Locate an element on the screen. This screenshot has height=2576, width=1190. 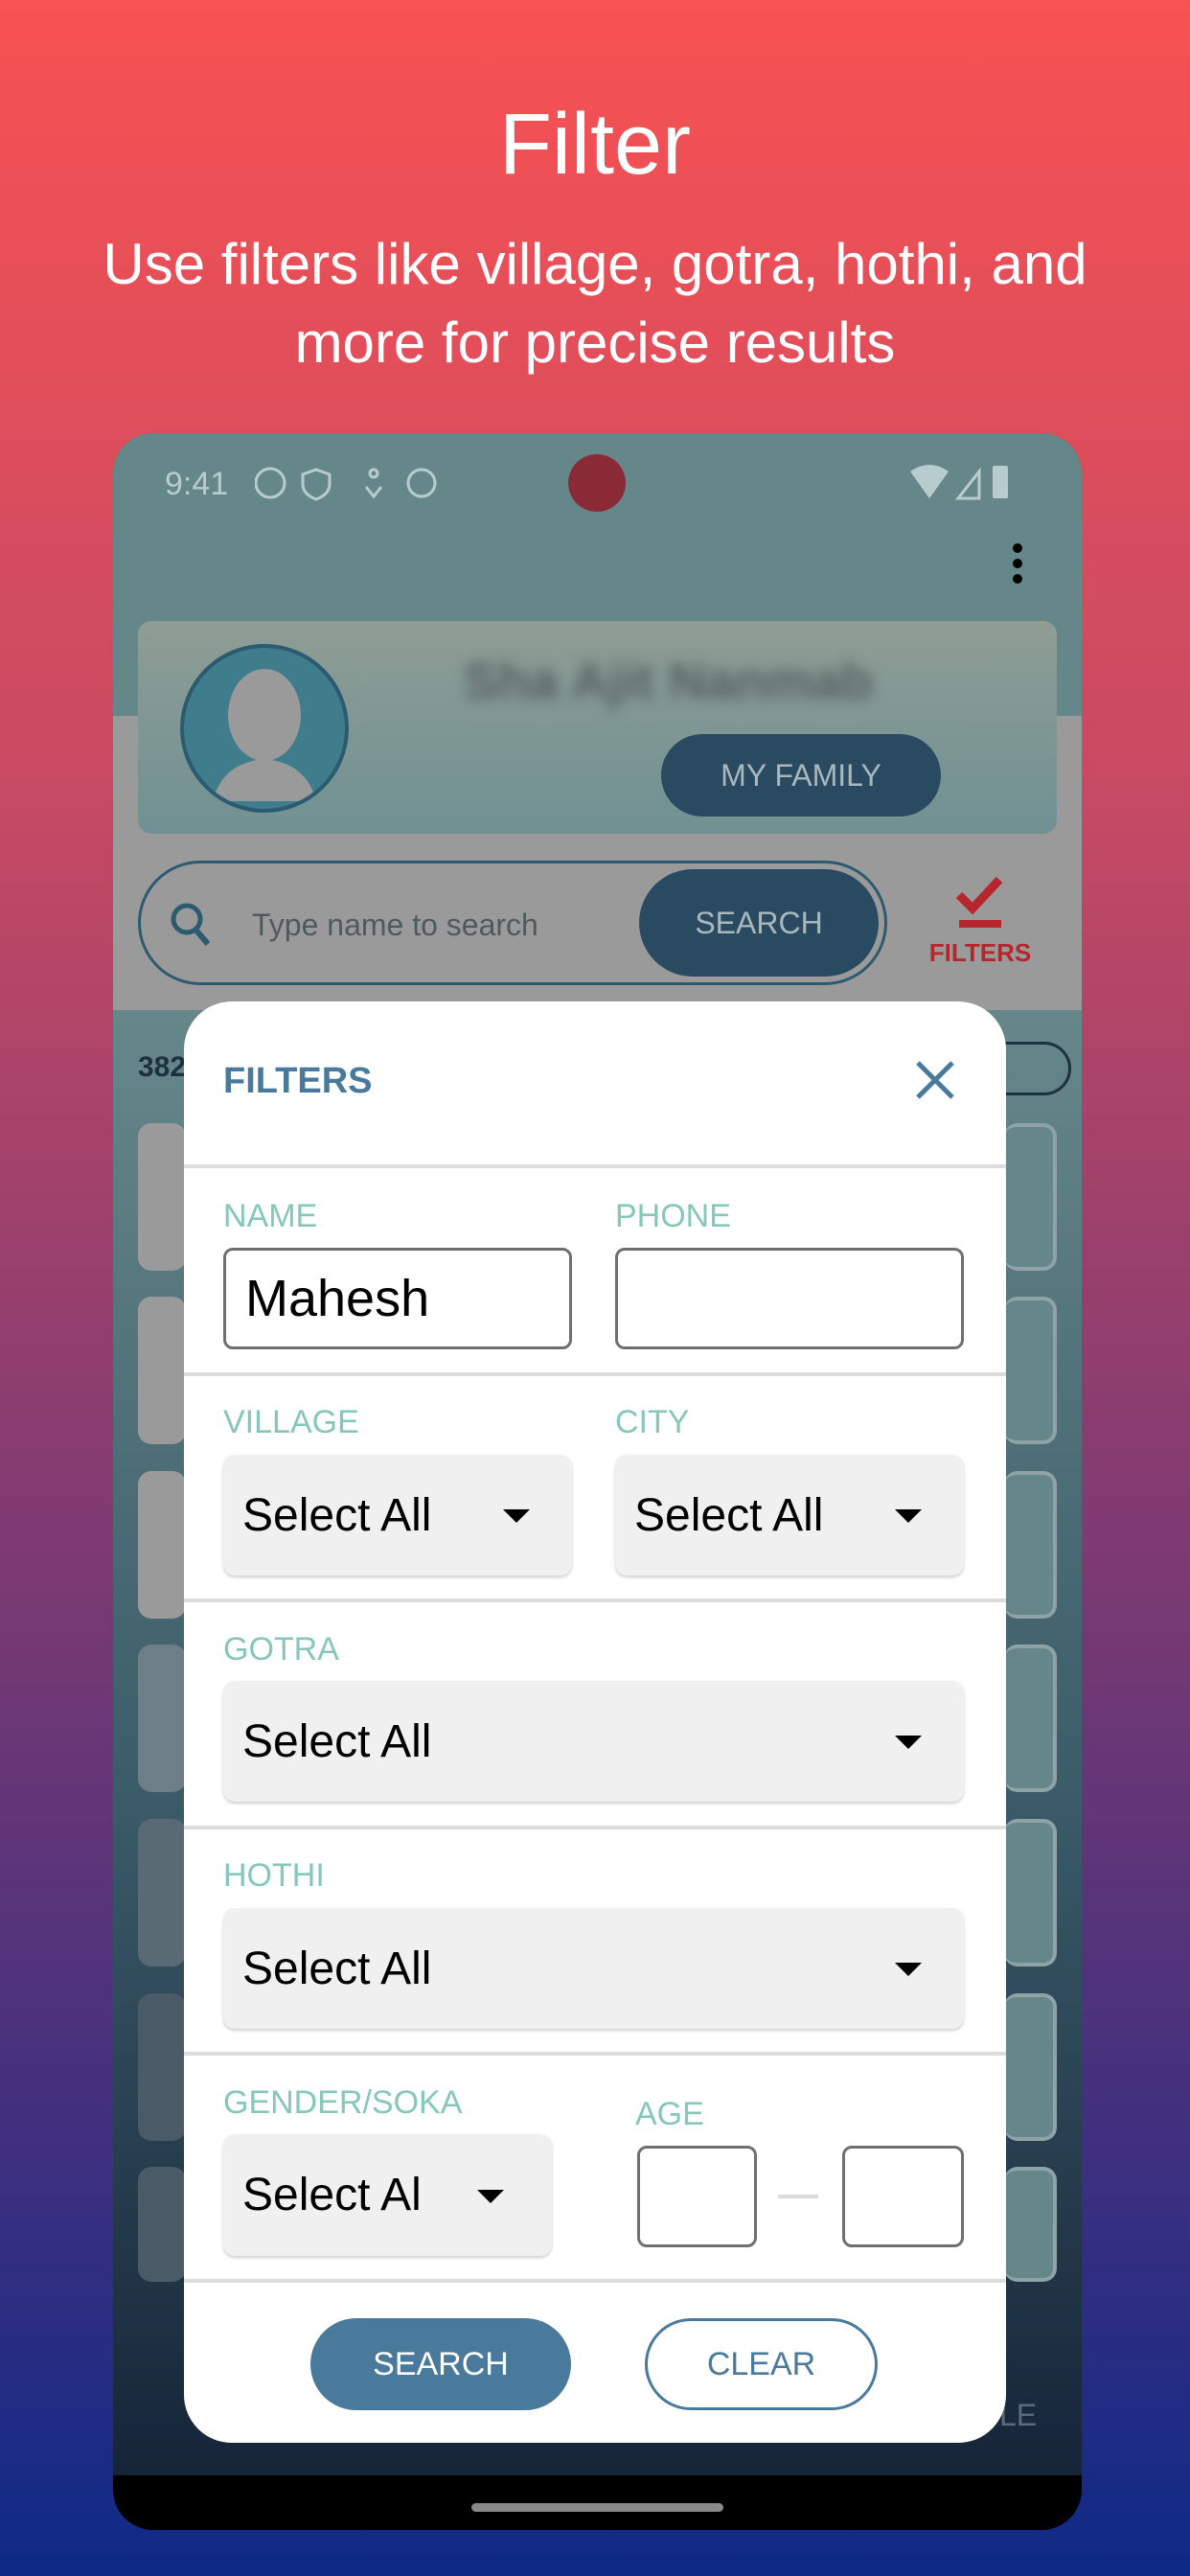
gender-select: Select Al is located at coordinates (388, 2195).